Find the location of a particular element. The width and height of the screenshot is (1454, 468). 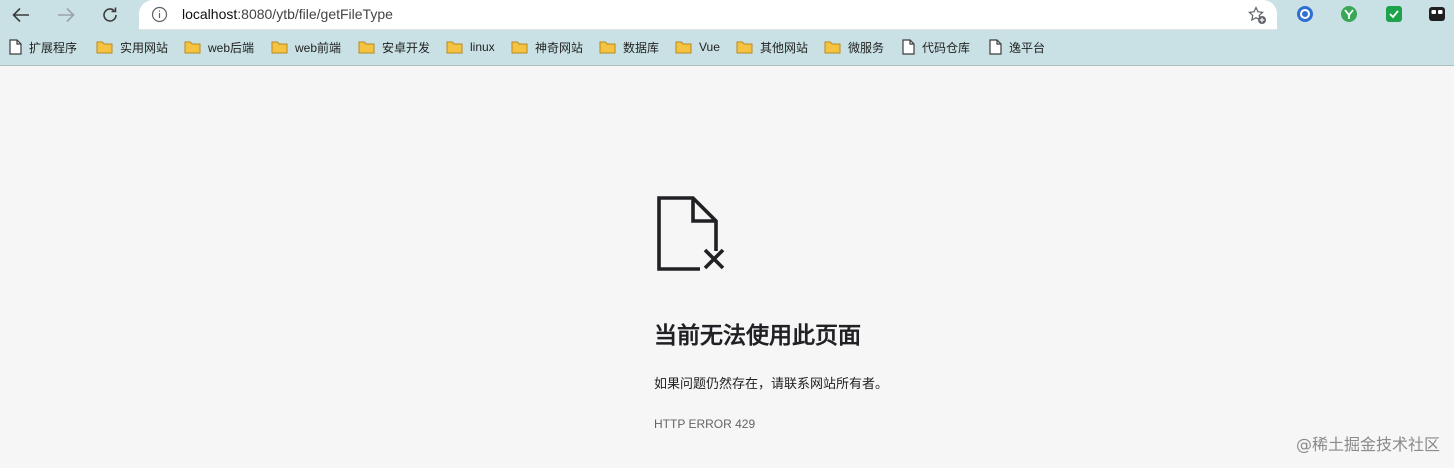

bookmark-label: 扩展程序 is located at coordinates (53, 47).